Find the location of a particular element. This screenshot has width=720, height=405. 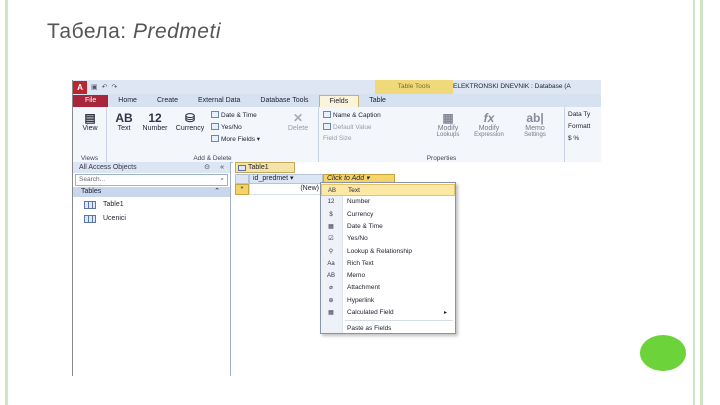

tab-fields: Fields is located at coordinates (339, 101).